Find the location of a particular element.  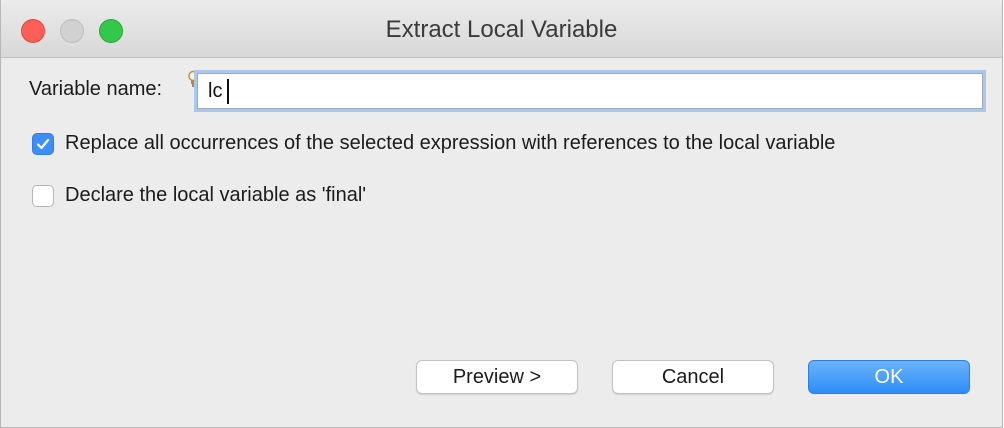

preview-button: Preview > is located at coordinates (497, 377).